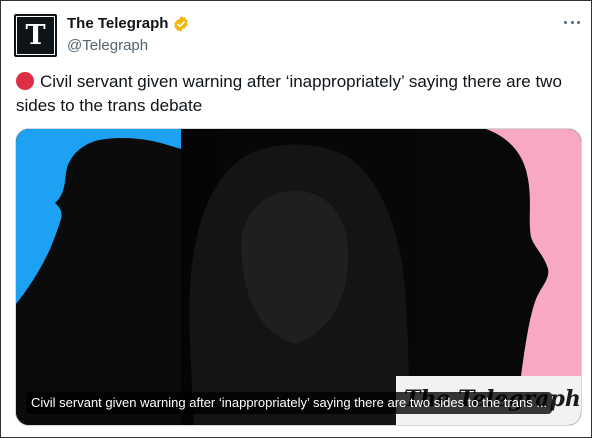  I want to click on avatar: T, so click(35, 35).